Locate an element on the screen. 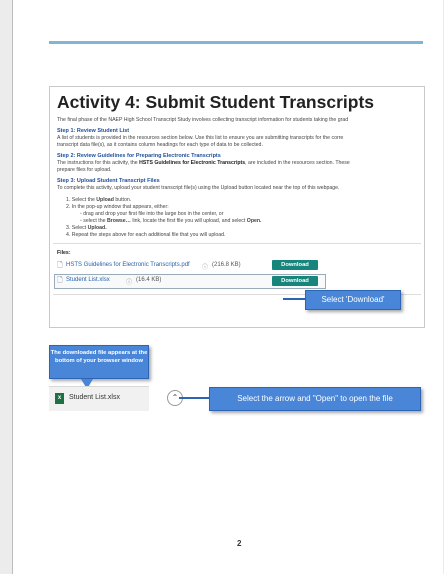  accent-rule is located at coordinates (236, 42).